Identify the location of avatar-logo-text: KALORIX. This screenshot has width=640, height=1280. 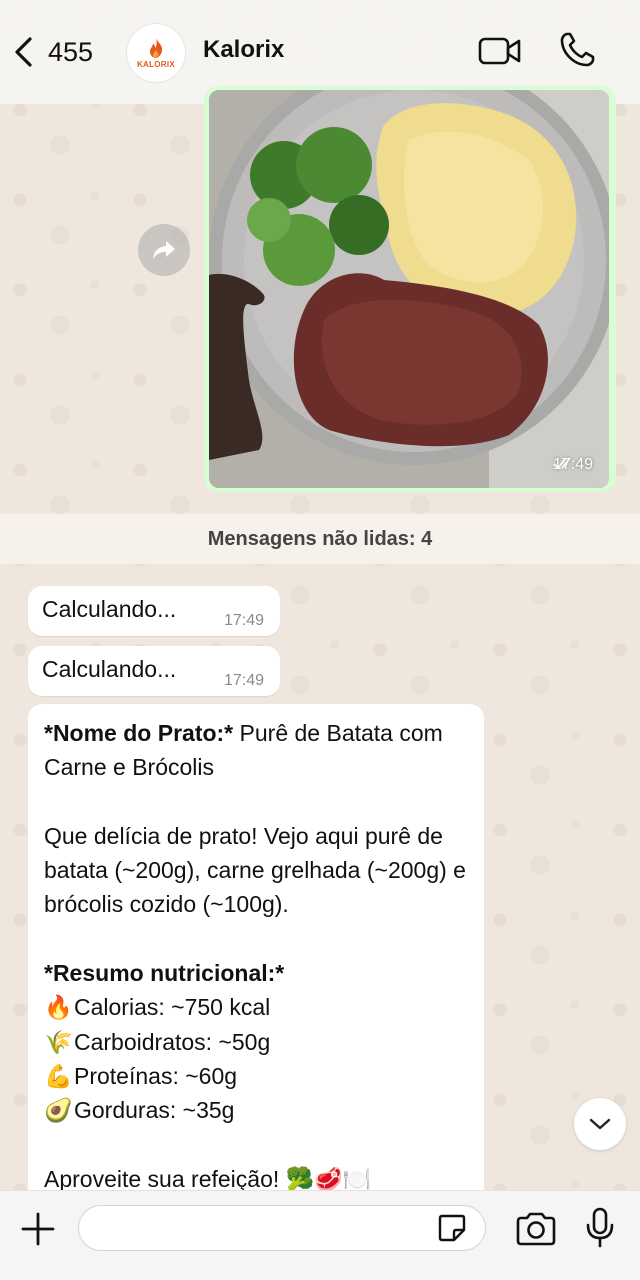
(156, 64).